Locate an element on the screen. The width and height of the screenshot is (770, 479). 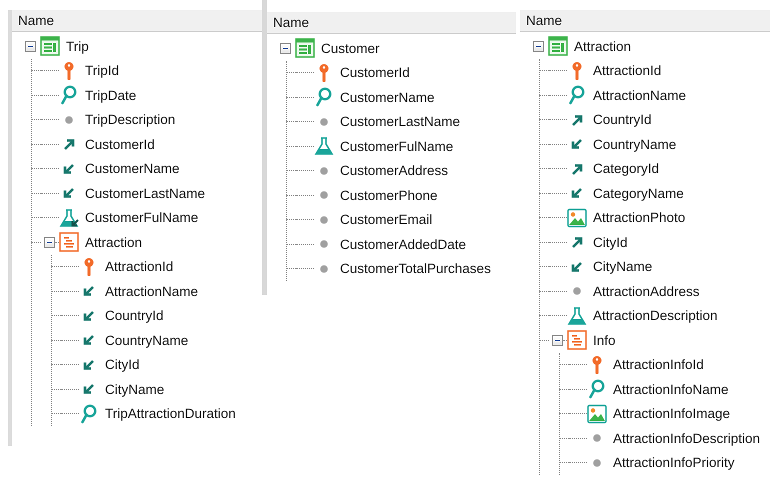
tree-item: CustomerAddedDate is located at coordinates (403, 244).